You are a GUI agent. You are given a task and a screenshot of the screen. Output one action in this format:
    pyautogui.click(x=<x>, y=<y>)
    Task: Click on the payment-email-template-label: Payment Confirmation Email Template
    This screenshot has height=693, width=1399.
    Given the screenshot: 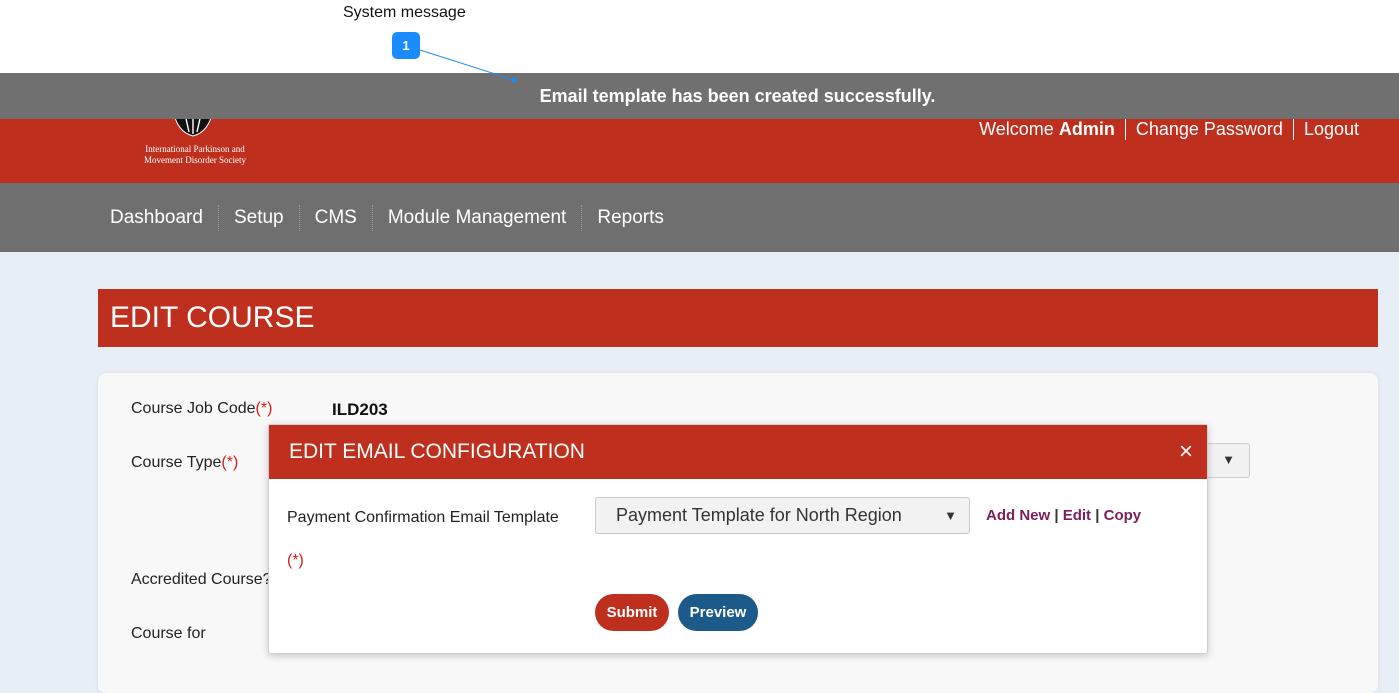 What is the action you would take?
    pyautogui.click(x=423, y=517)
    